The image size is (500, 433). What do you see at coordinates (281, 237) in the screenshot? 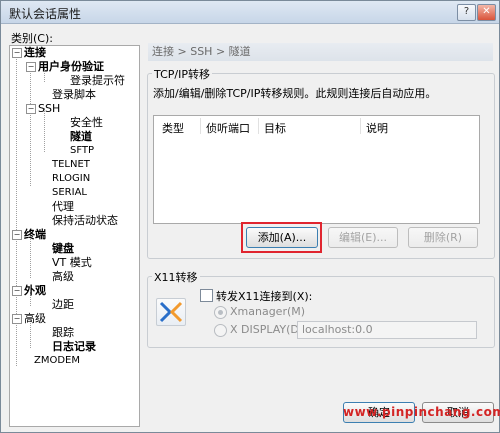
I see `highlight-box` at bounding box center [281, 237].